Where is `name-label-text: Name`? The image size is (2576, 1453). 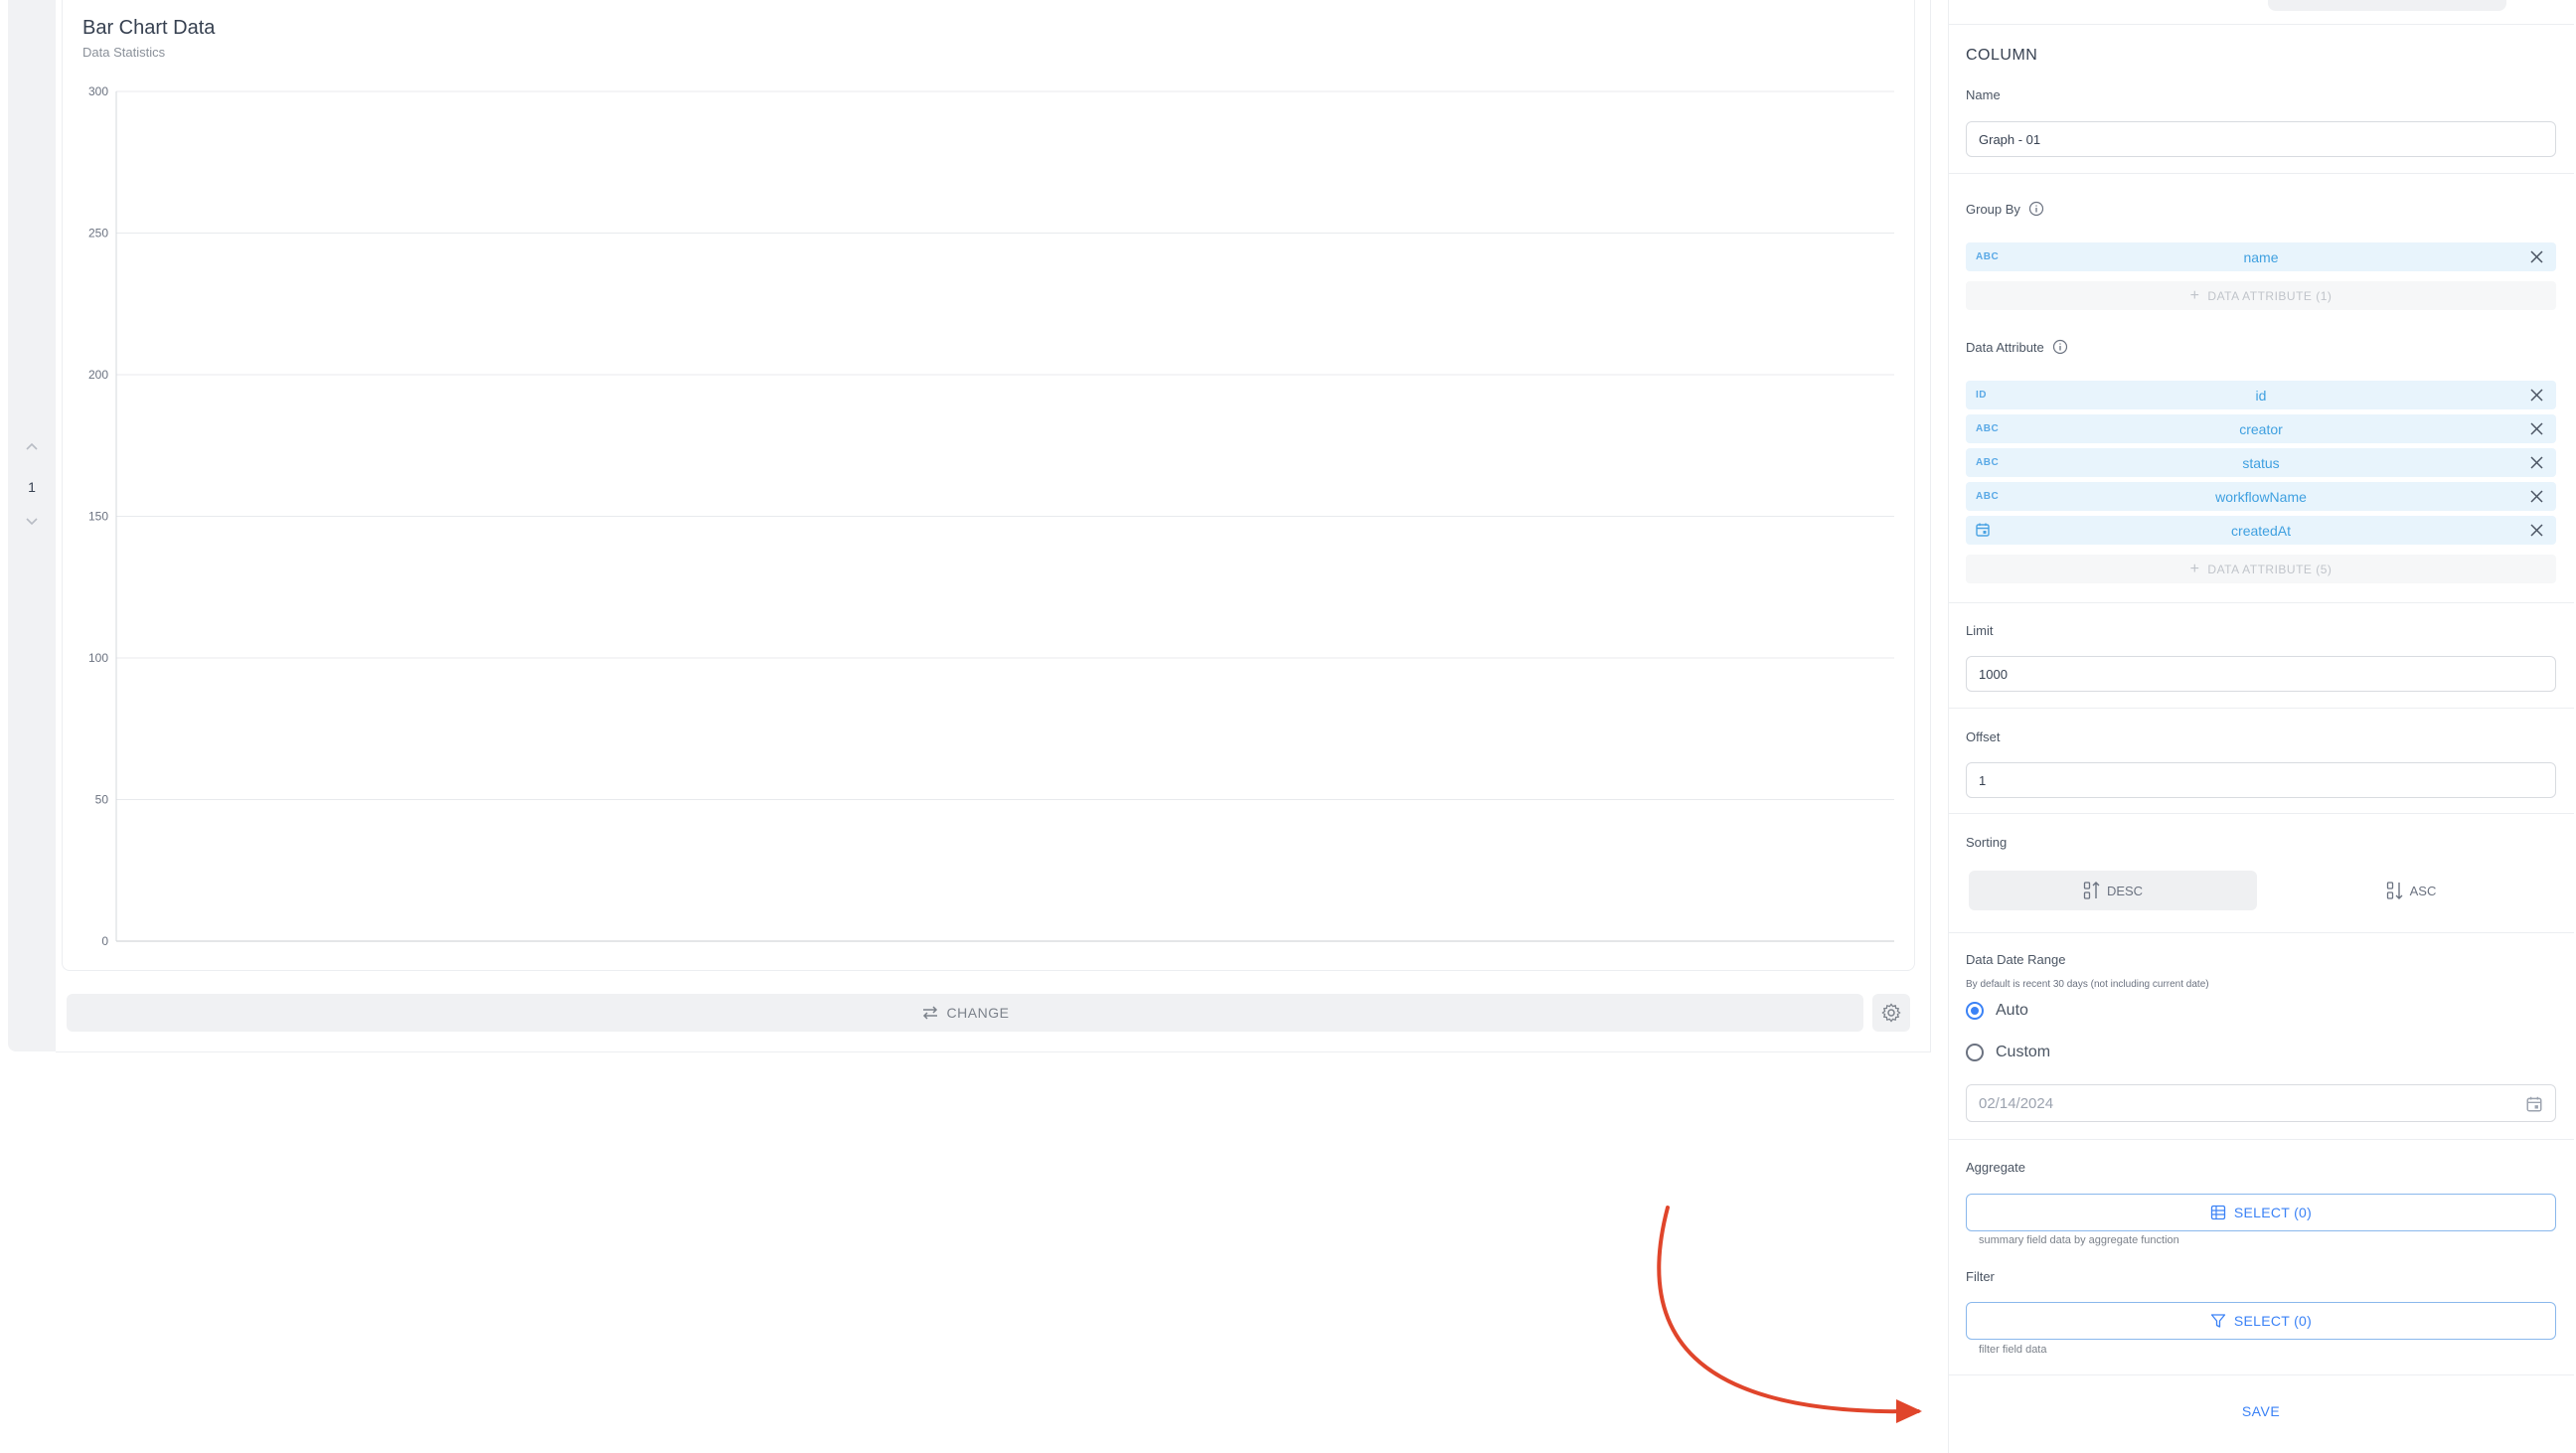 name-label-text: Name is located at coordinates (1983, 94).